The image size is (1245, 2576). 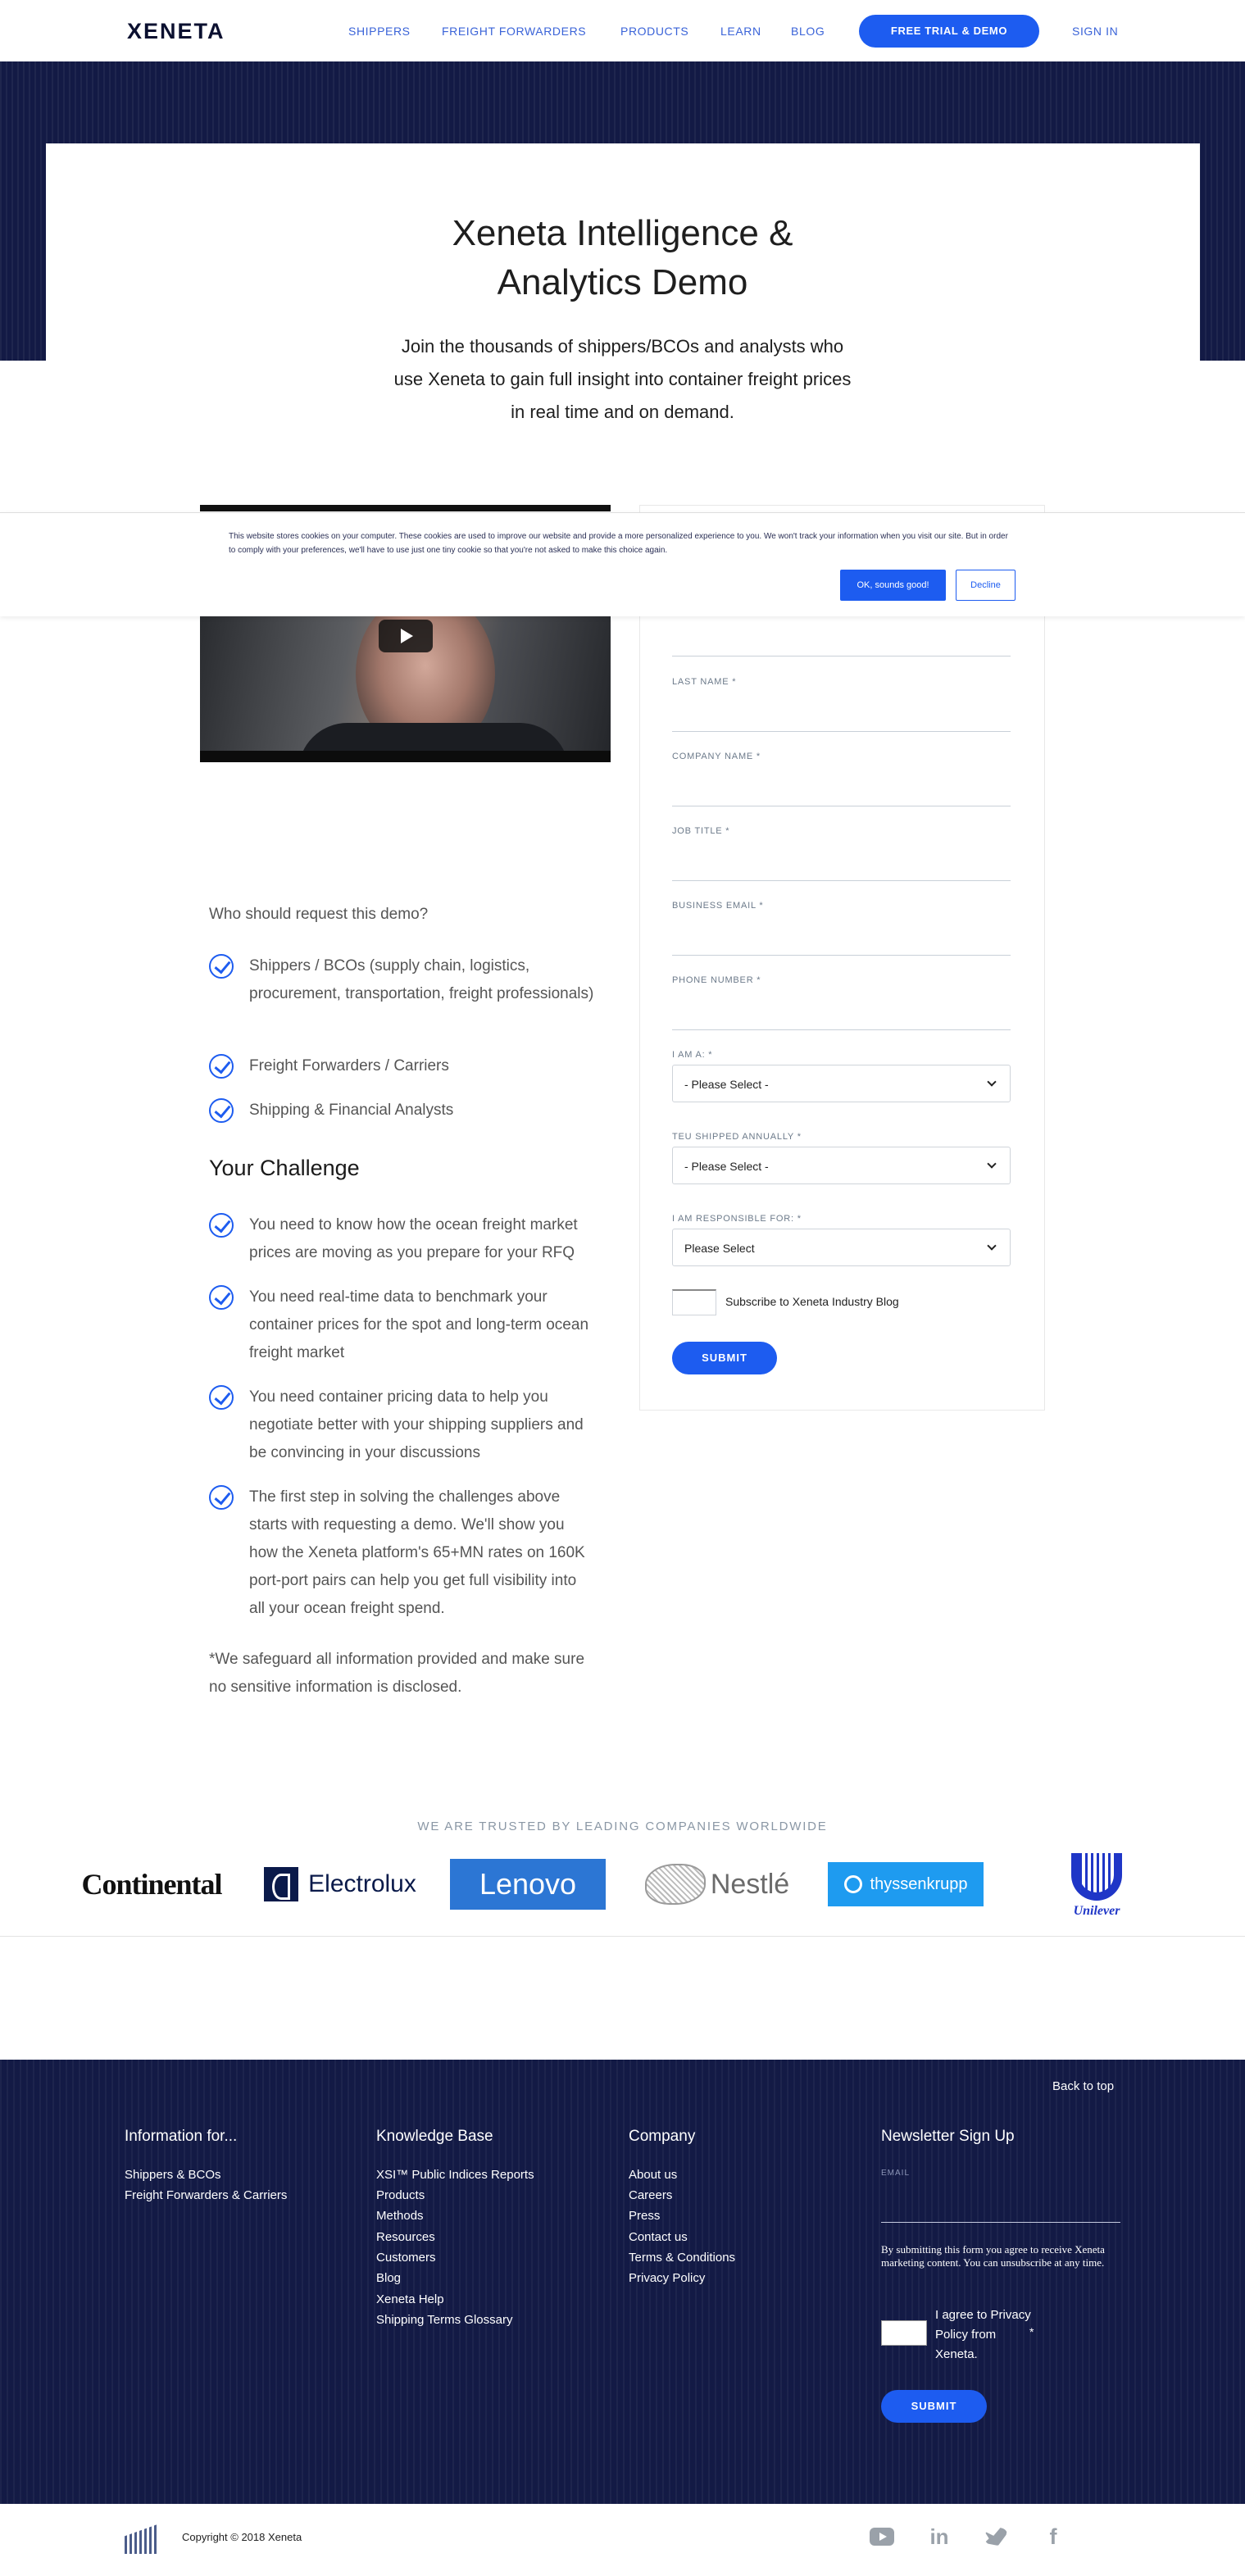 I want to click on footer-link-forwarders: Freight Forwarders & Carriers, so click(x=206, y=2195).